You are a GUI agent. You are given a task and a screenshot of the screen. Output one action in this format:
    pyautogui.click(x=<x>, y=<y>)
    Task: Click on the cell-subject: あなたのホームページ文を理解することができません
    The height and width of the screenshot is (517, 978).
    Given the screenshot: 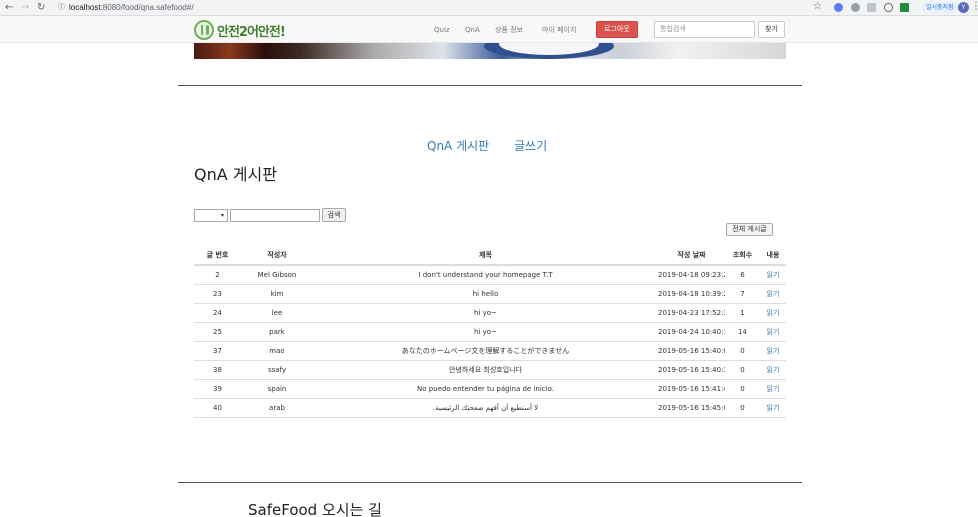 What is the action you would take?
    pyautogui.click(x=485, y=351)
    